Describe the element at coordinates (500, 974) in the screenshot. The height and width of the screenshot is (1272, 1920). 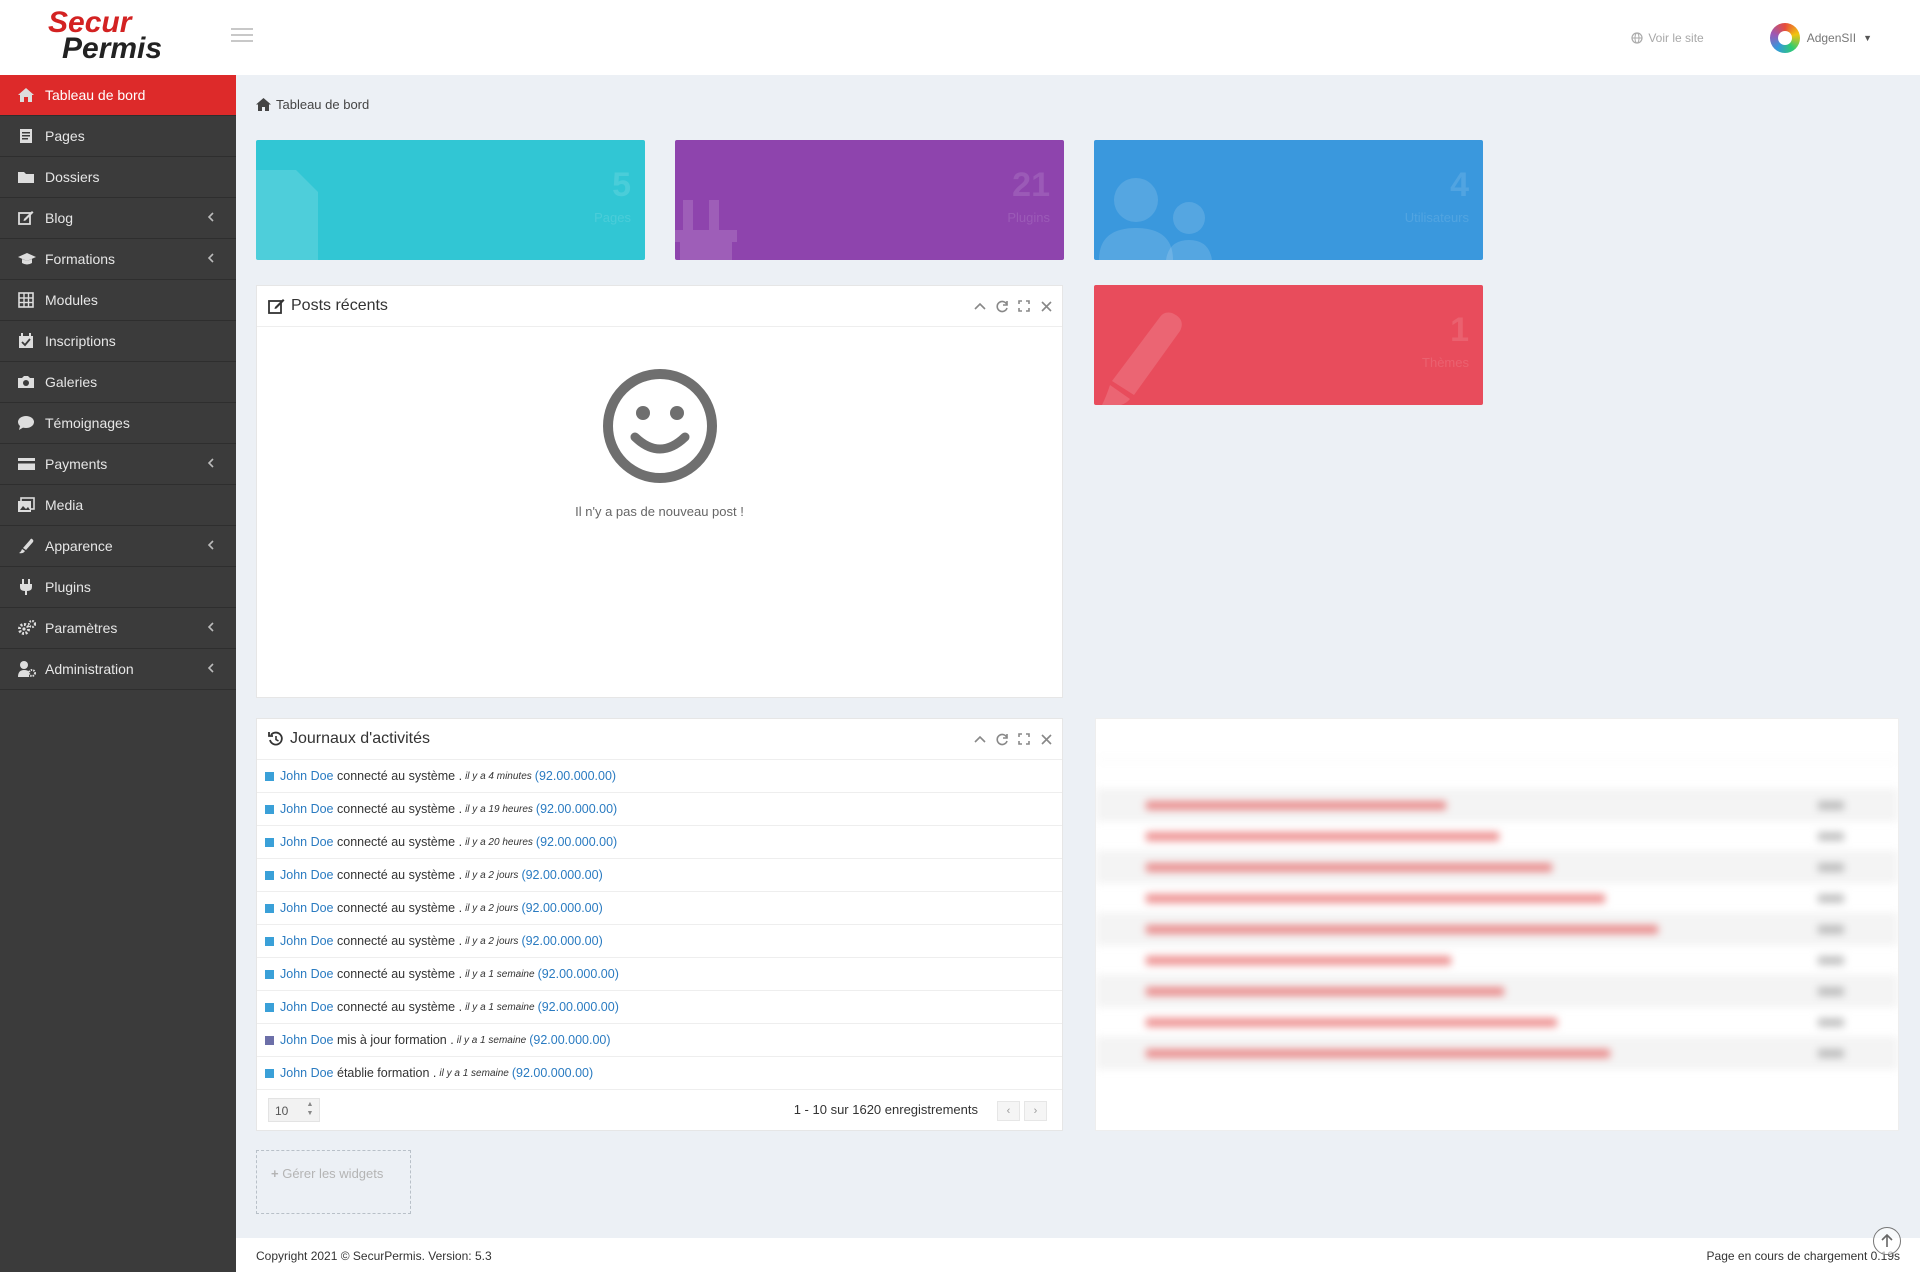
I see `time-text: il y a 1 semaine` at that location.